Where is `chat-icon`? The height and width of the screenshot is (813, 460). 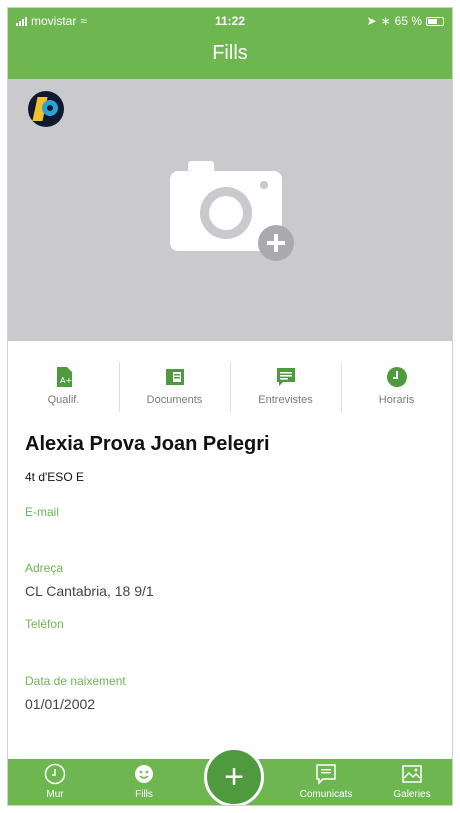
chat-icon is located at coordinates (285, 377).